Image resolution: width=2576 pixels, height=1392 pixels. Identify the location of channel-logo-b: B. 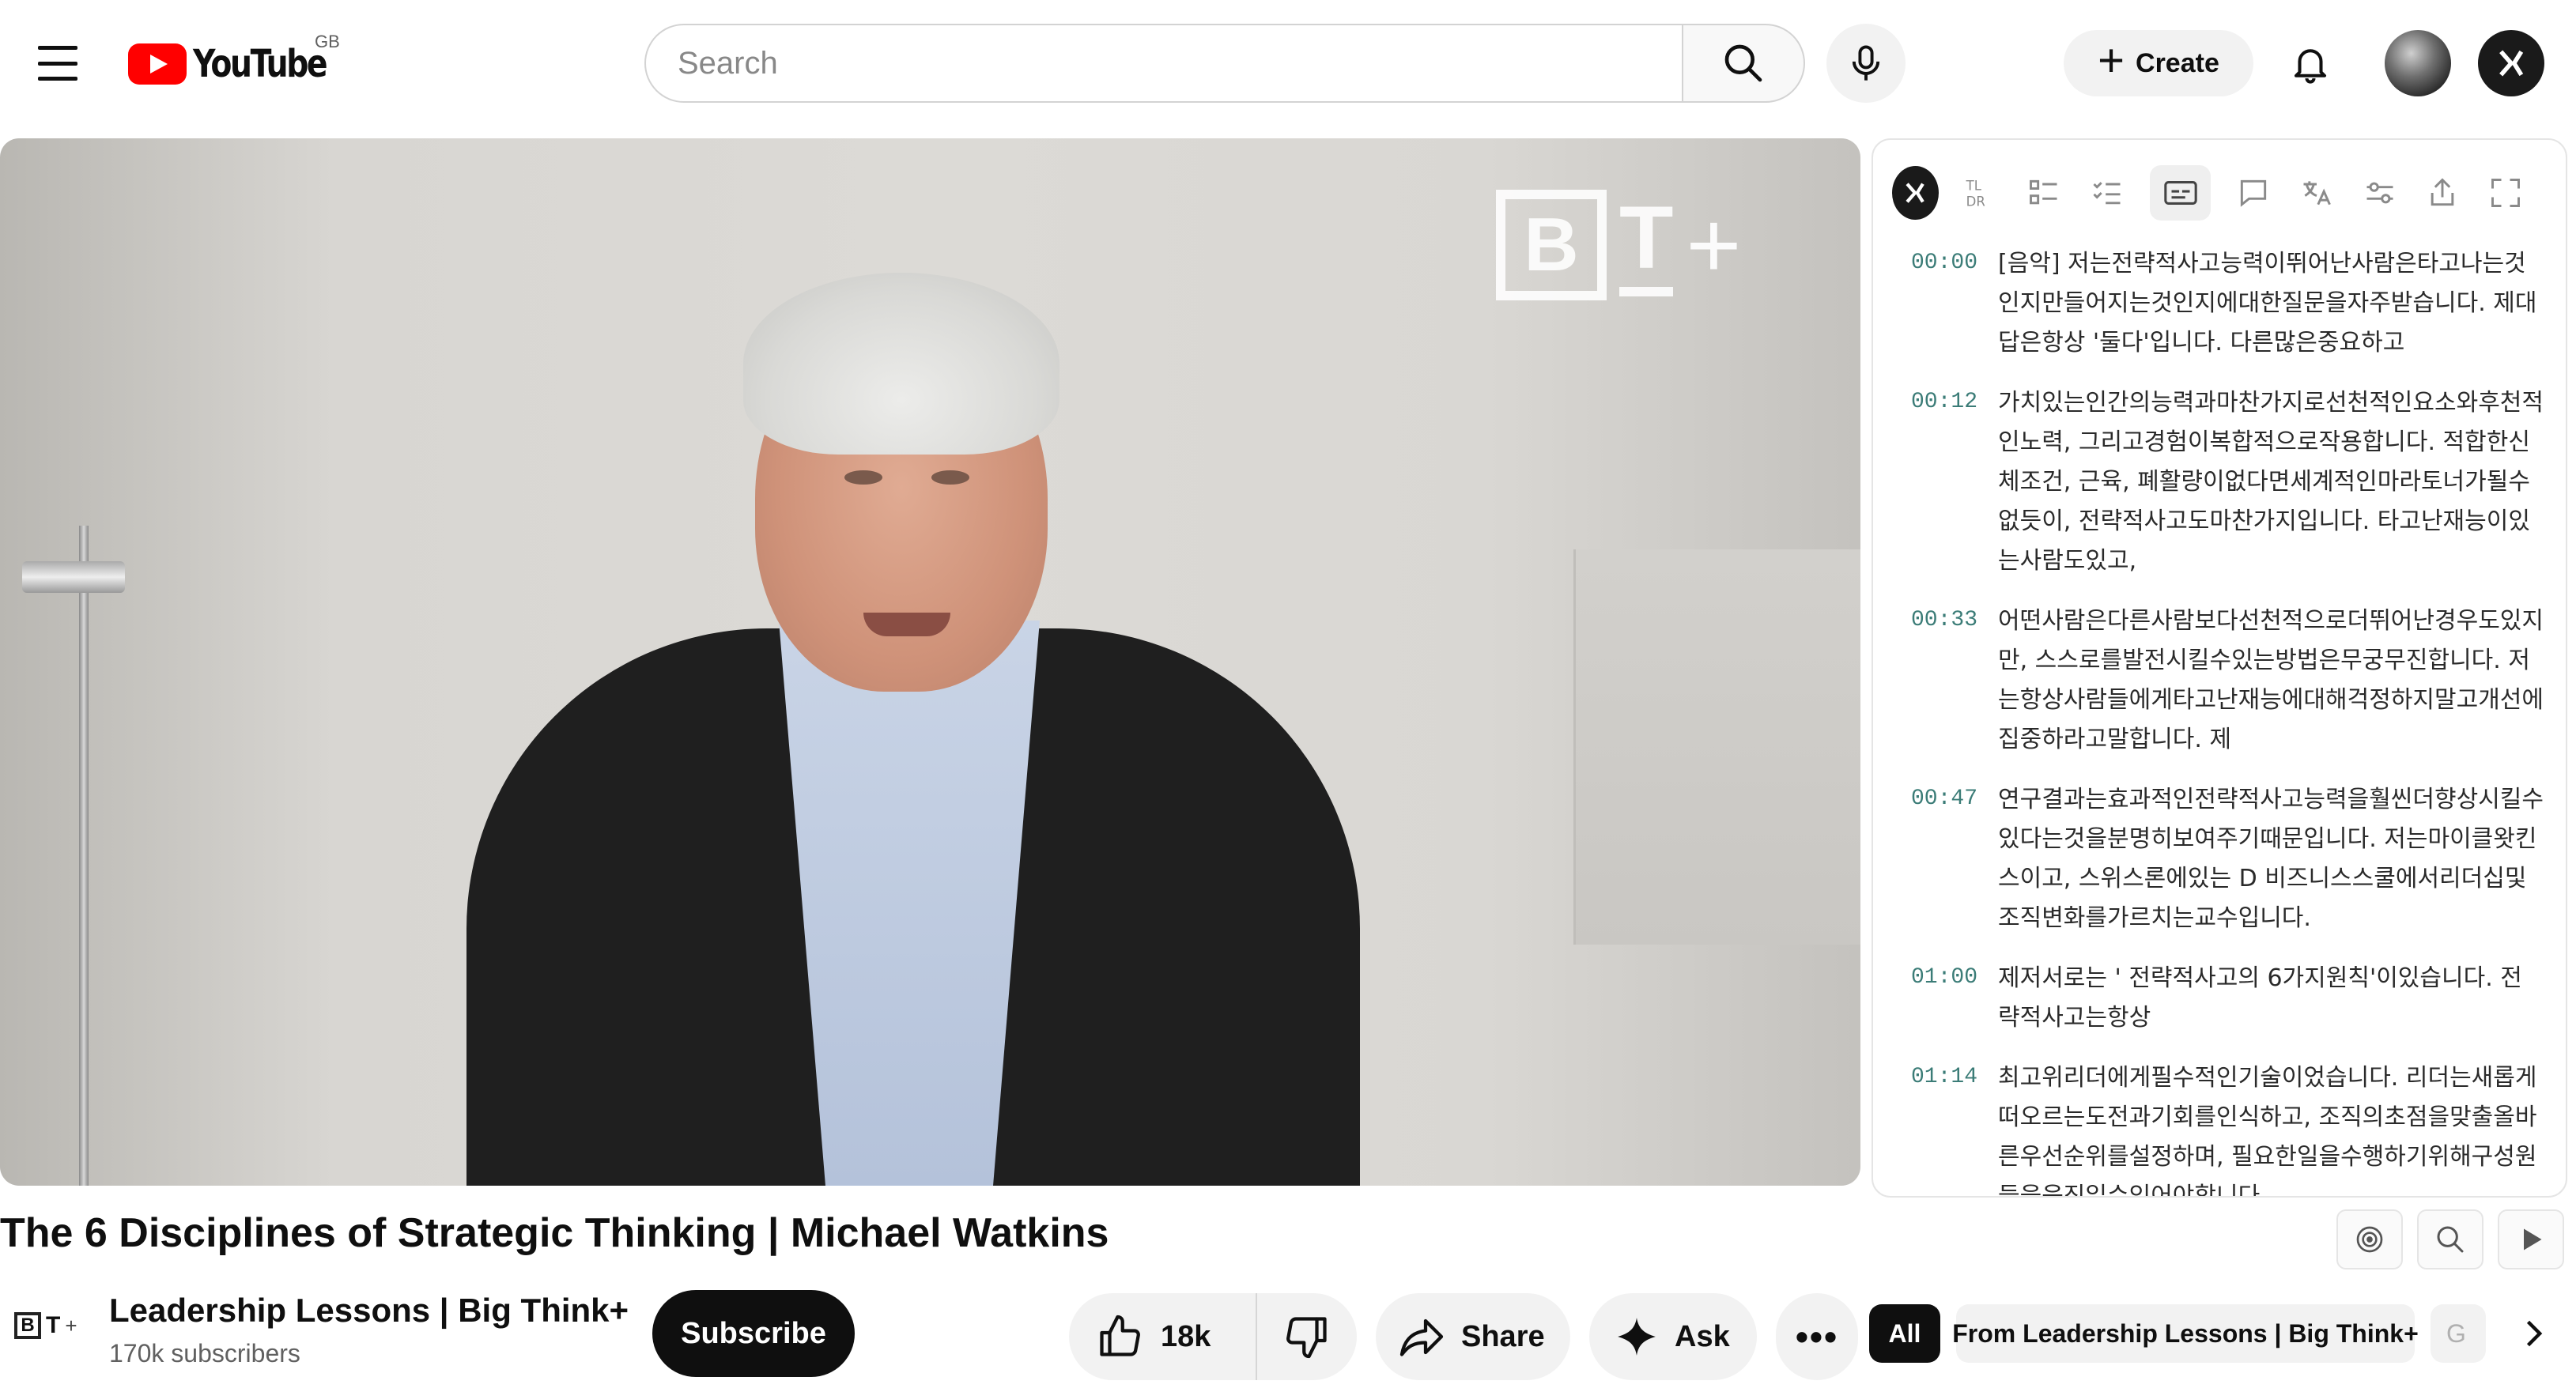
(27, 1325).